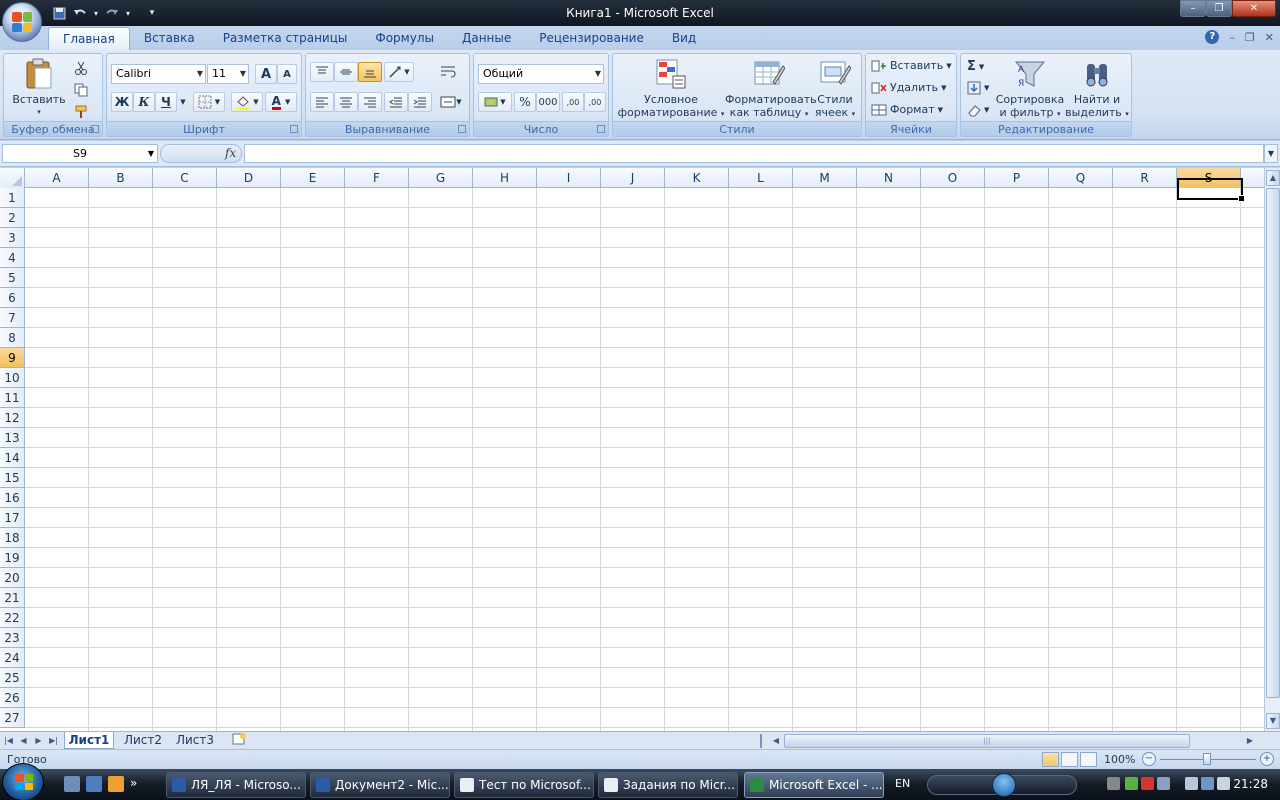  Describe the element at coordinates (81, 112) in the screenshot. I see `format-painter-icon` at that location.